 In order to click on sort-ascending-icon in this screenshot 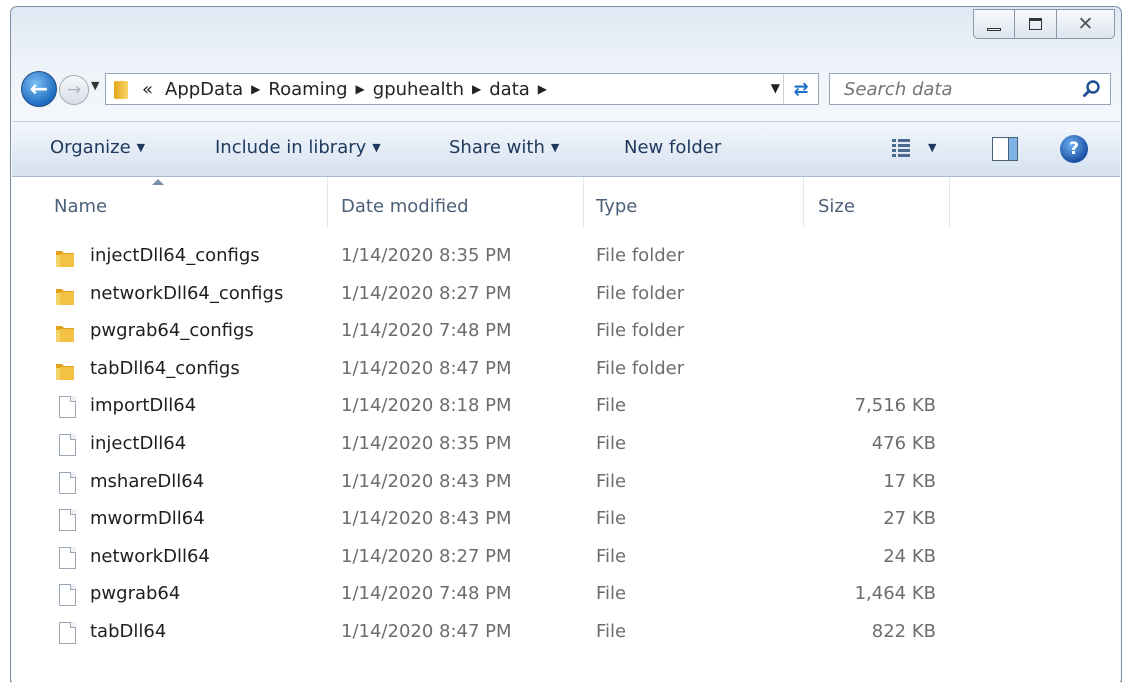, I will do `click(158, 182)`.